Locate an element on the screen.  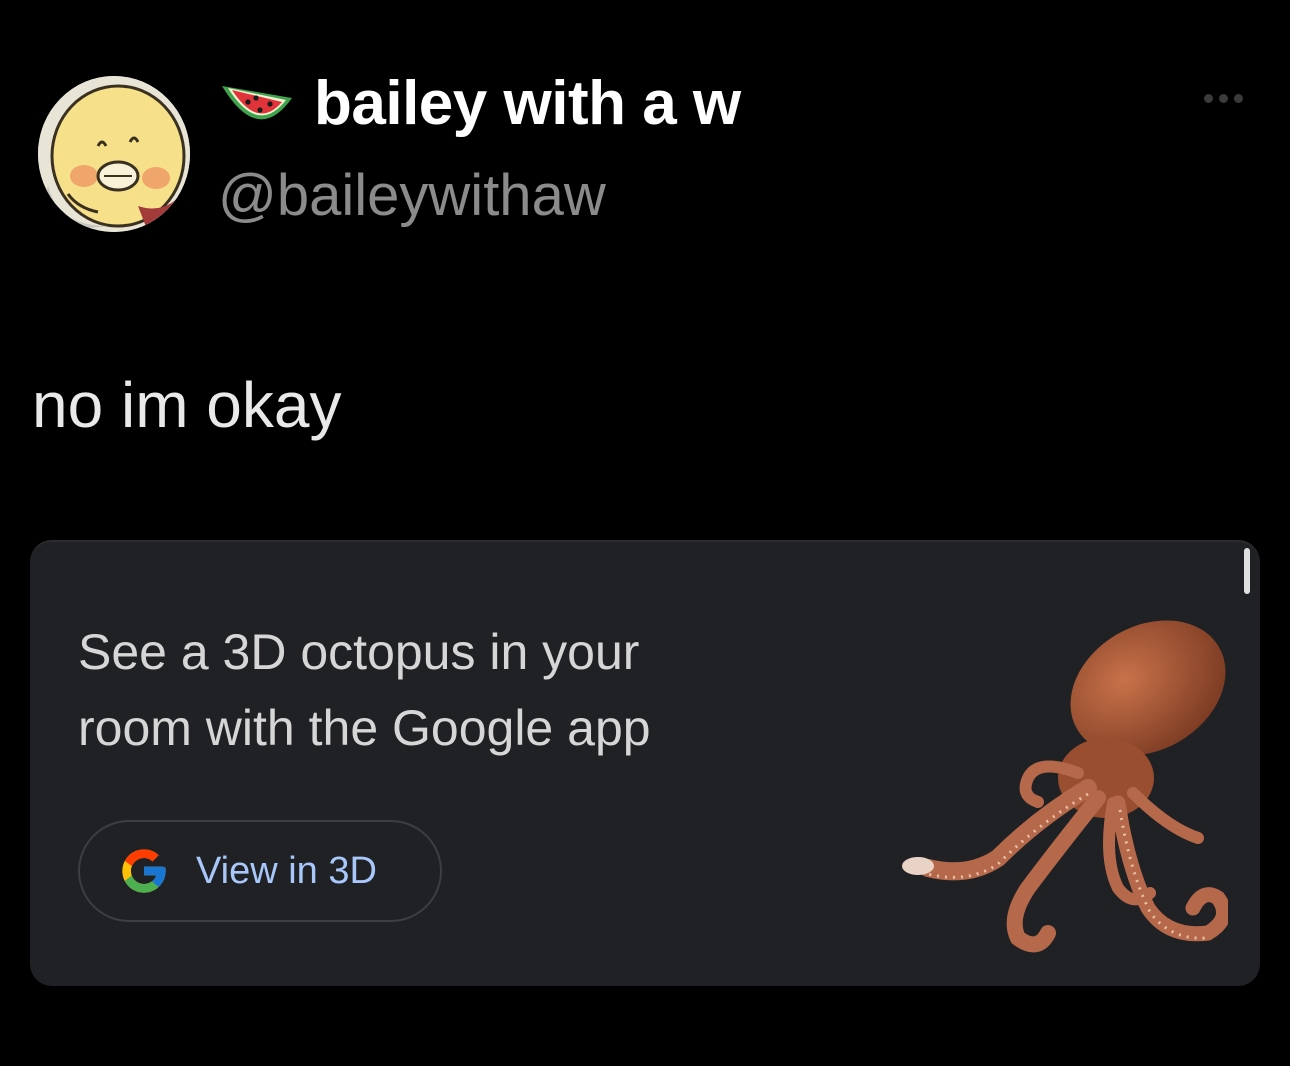
scrollbar-thumb is located at coordinates (1247, 571).